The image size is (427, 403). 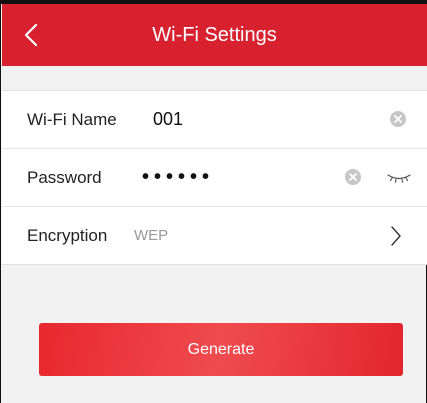 What do you see at coordinates (168, 119) in the screenshot?
I see `wifi-name-input: 001` at bounding box center [168, 119].